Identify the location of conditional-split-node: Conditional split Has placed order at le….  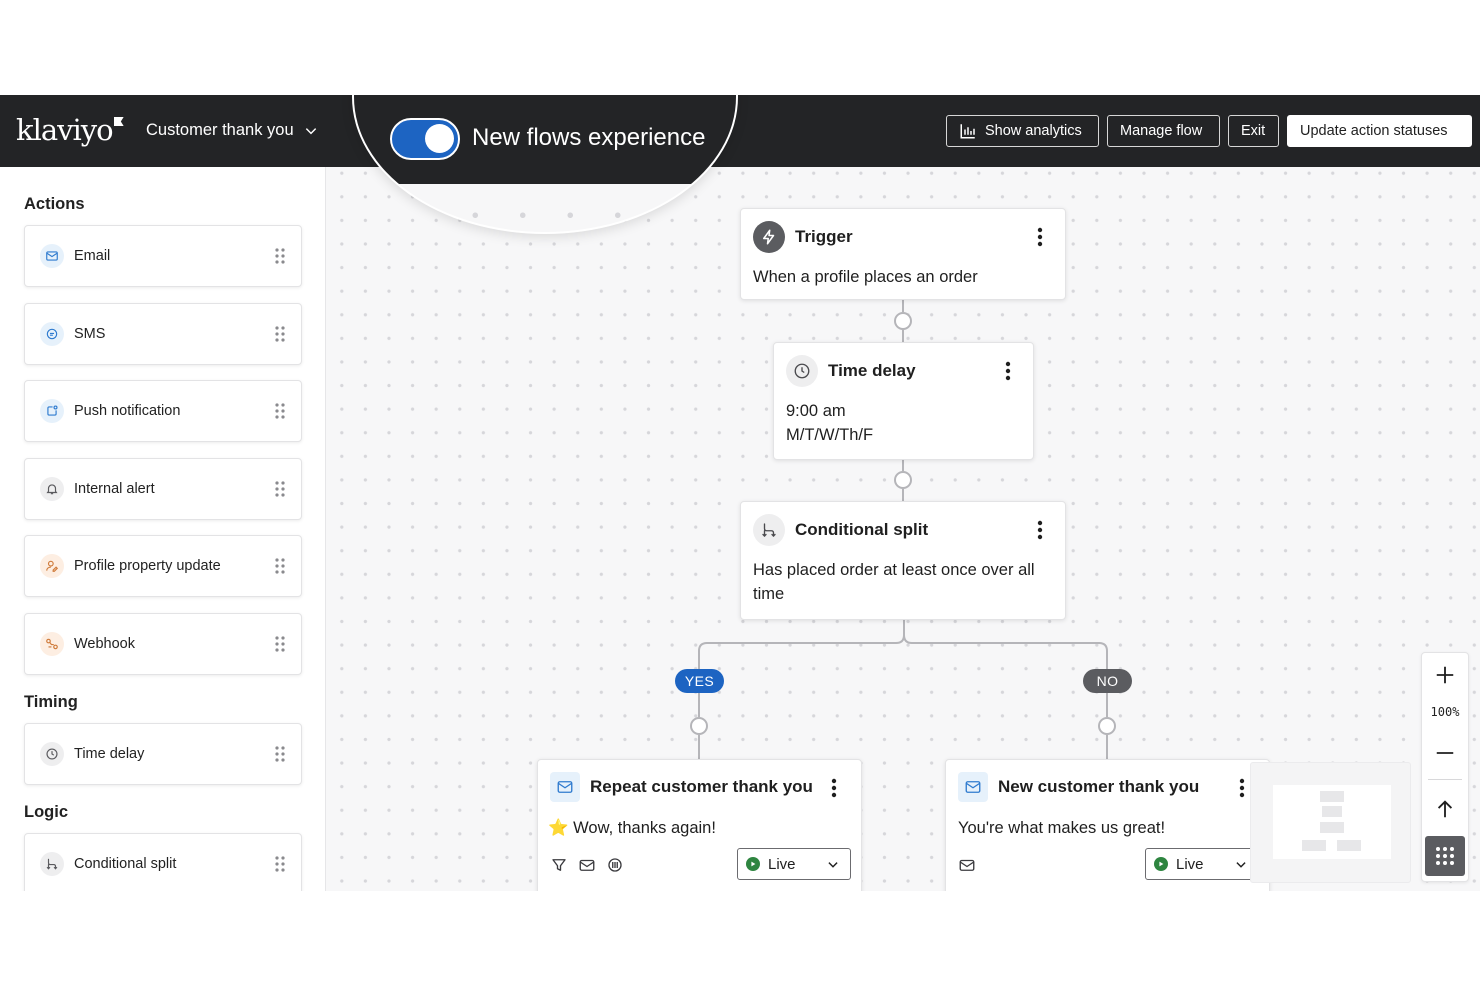
(903, 560).